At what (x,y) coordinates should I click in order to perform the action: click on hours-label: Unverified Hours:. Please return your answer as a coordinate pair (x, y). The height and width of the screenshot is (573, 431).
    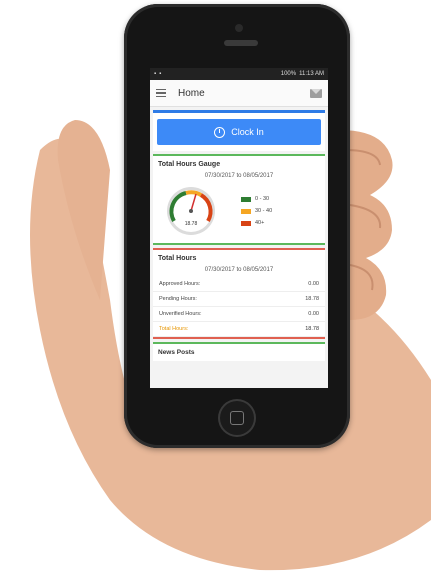
    Looking at the image, I should click on (180, 314).